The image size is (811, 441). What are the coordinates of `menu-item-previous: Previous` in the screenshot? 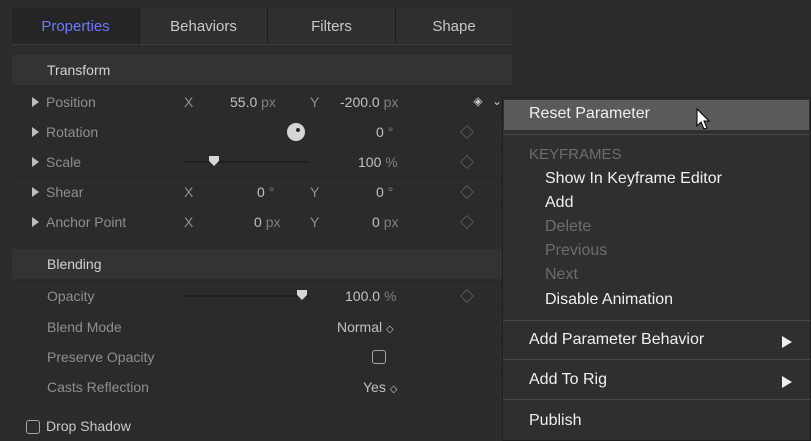 It's located at (576, 250).